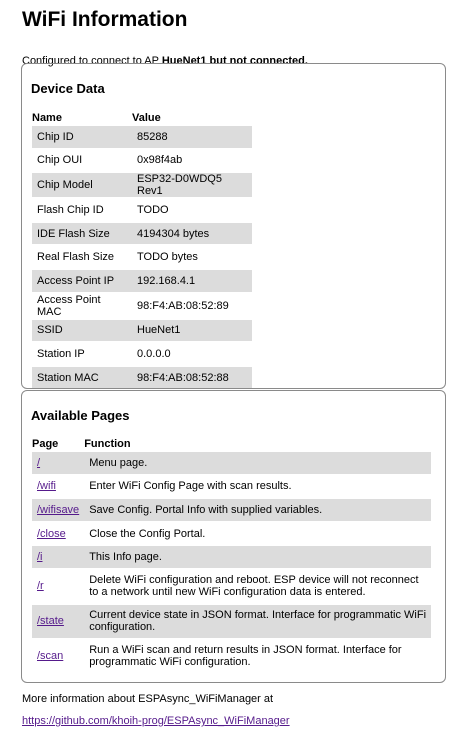 The width and height of the screenshot is (465, 747). Describe the element at coordinates (167, 257) in the screenshot. I see `row-value: TODO bytes` at that location.